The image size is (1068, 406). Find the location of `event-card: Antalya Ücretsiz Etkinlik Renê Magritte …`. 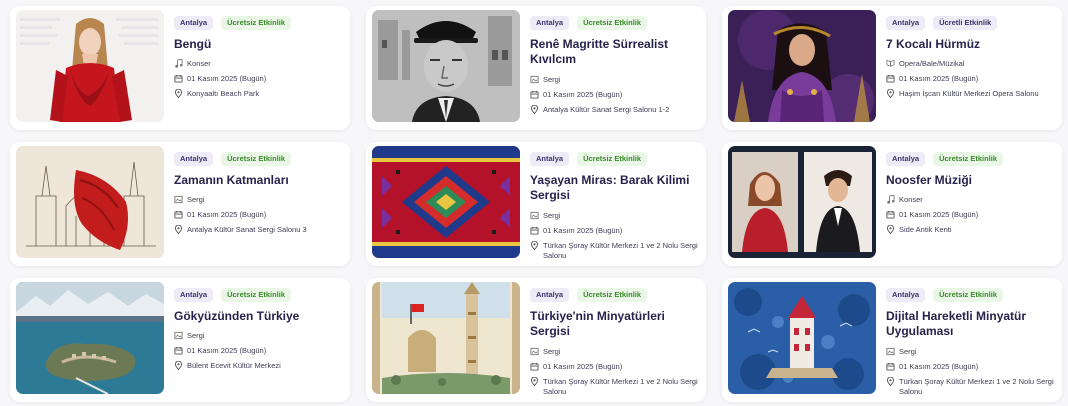

event-card: Antalya Ücretsiz Etkinlik Renê Magritte … is located at coordinates (536, 68).